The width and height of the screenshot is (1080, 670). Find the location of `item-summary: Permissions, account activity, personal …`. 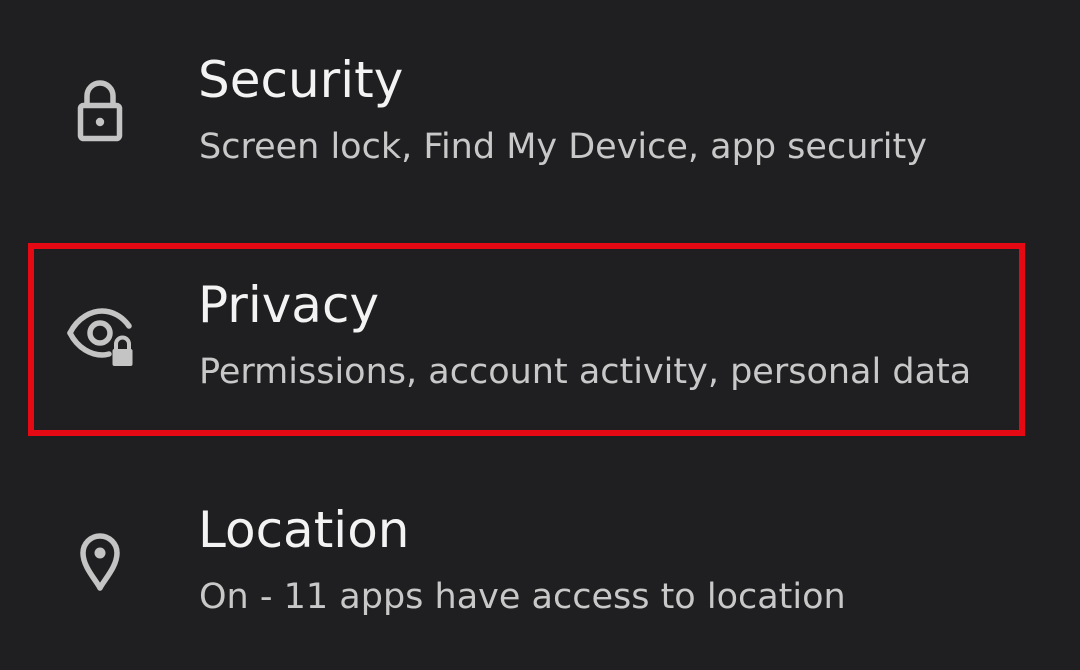

item-summary: Permissions, account activity, personal … is located at coordinates (585, 372).